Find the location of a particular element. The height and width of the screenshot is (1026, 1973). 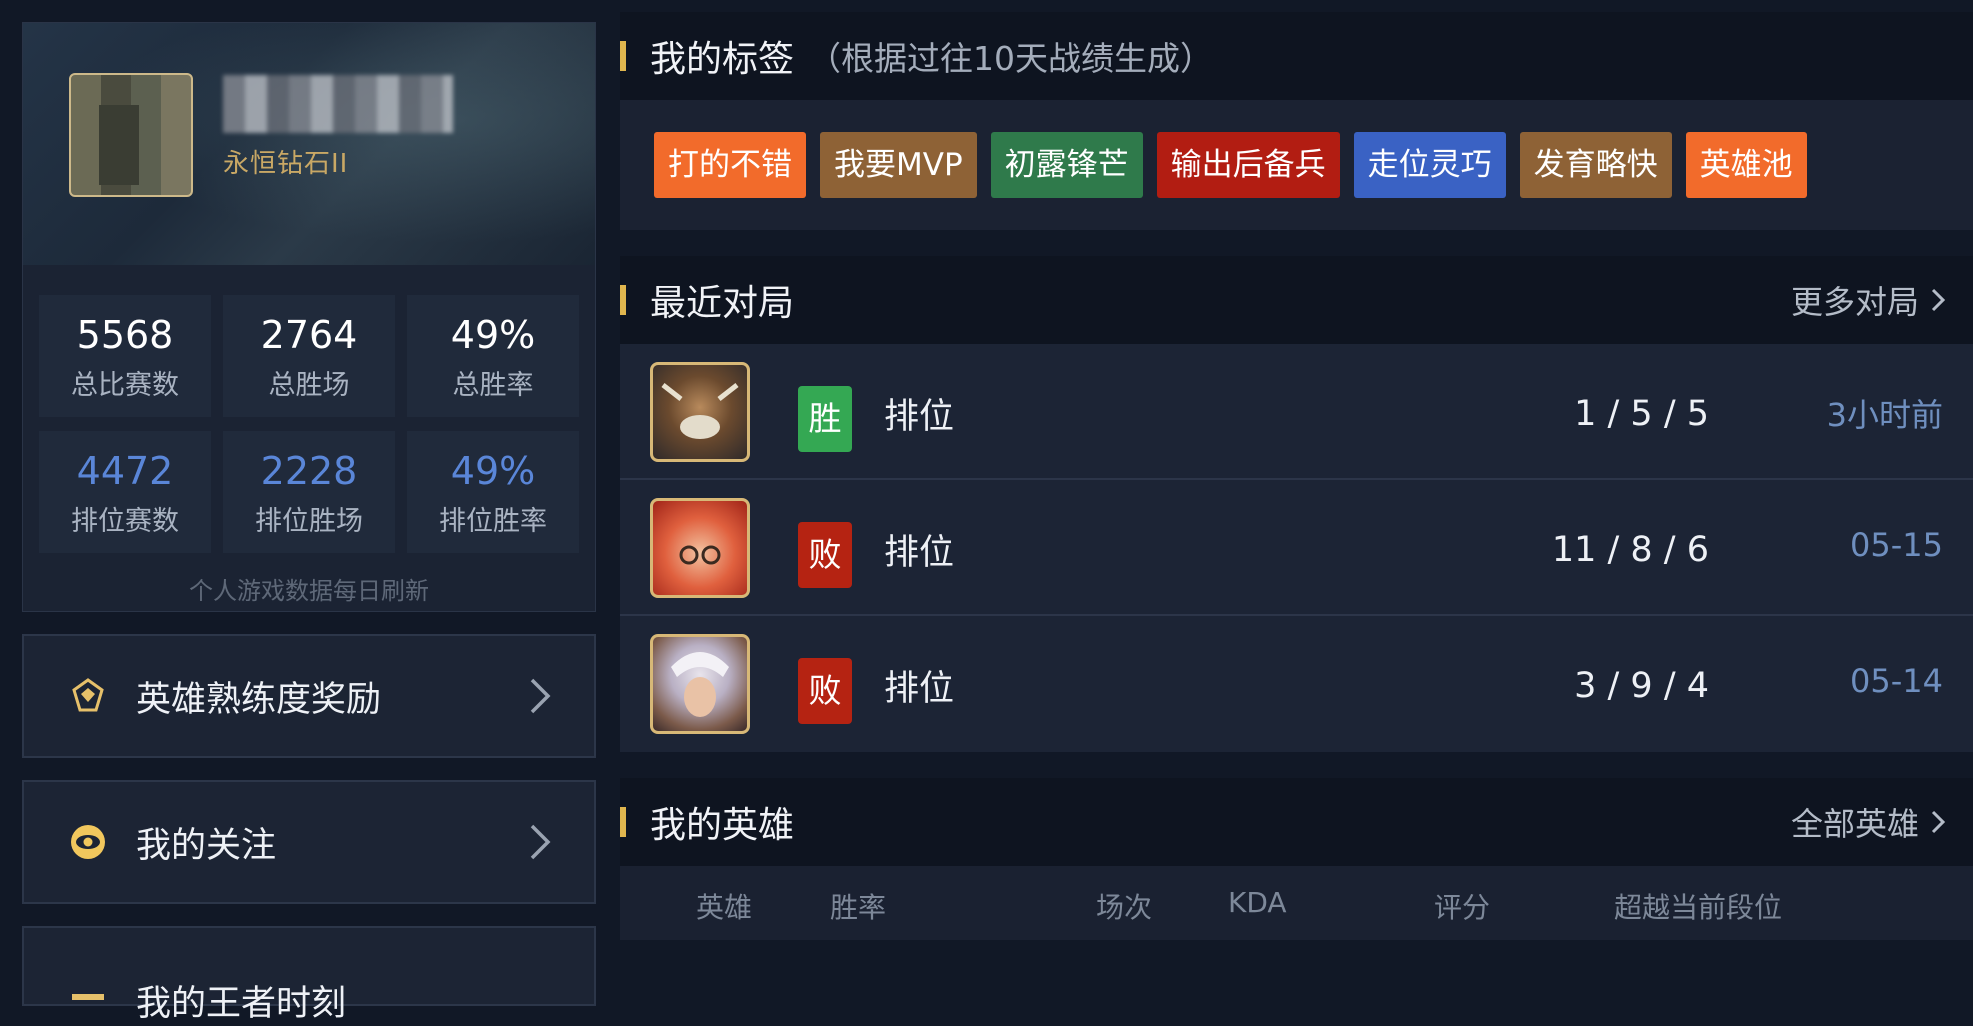

all-heroes-link: 全部英雄 is located at coordinates (1869, 822).